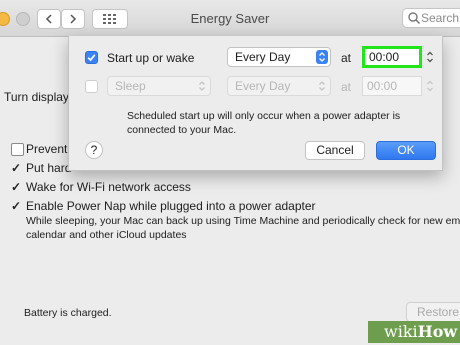 This screenshot has height=345, width=460. I want to click on startup-at-label: at, so click(346, 58).